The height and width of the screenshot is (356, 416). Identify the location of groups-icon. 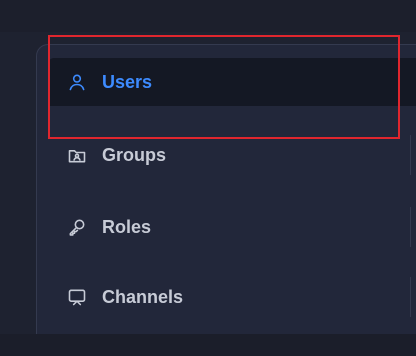
(77, 155).